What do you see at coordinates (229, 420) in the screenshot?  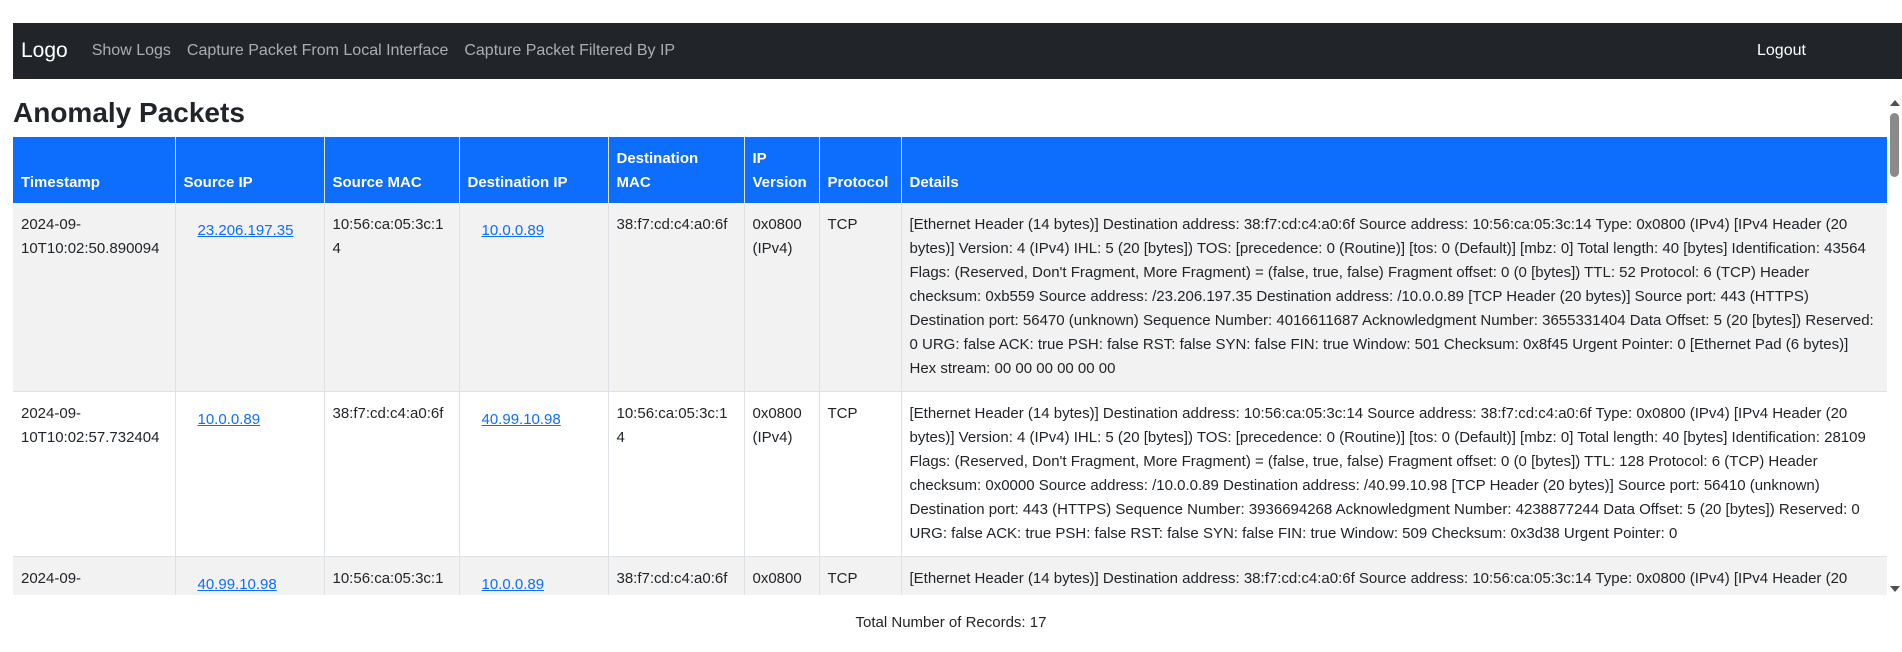 I see `source-ip-link: 10.0.0.89` at bounding box center [229, 420].